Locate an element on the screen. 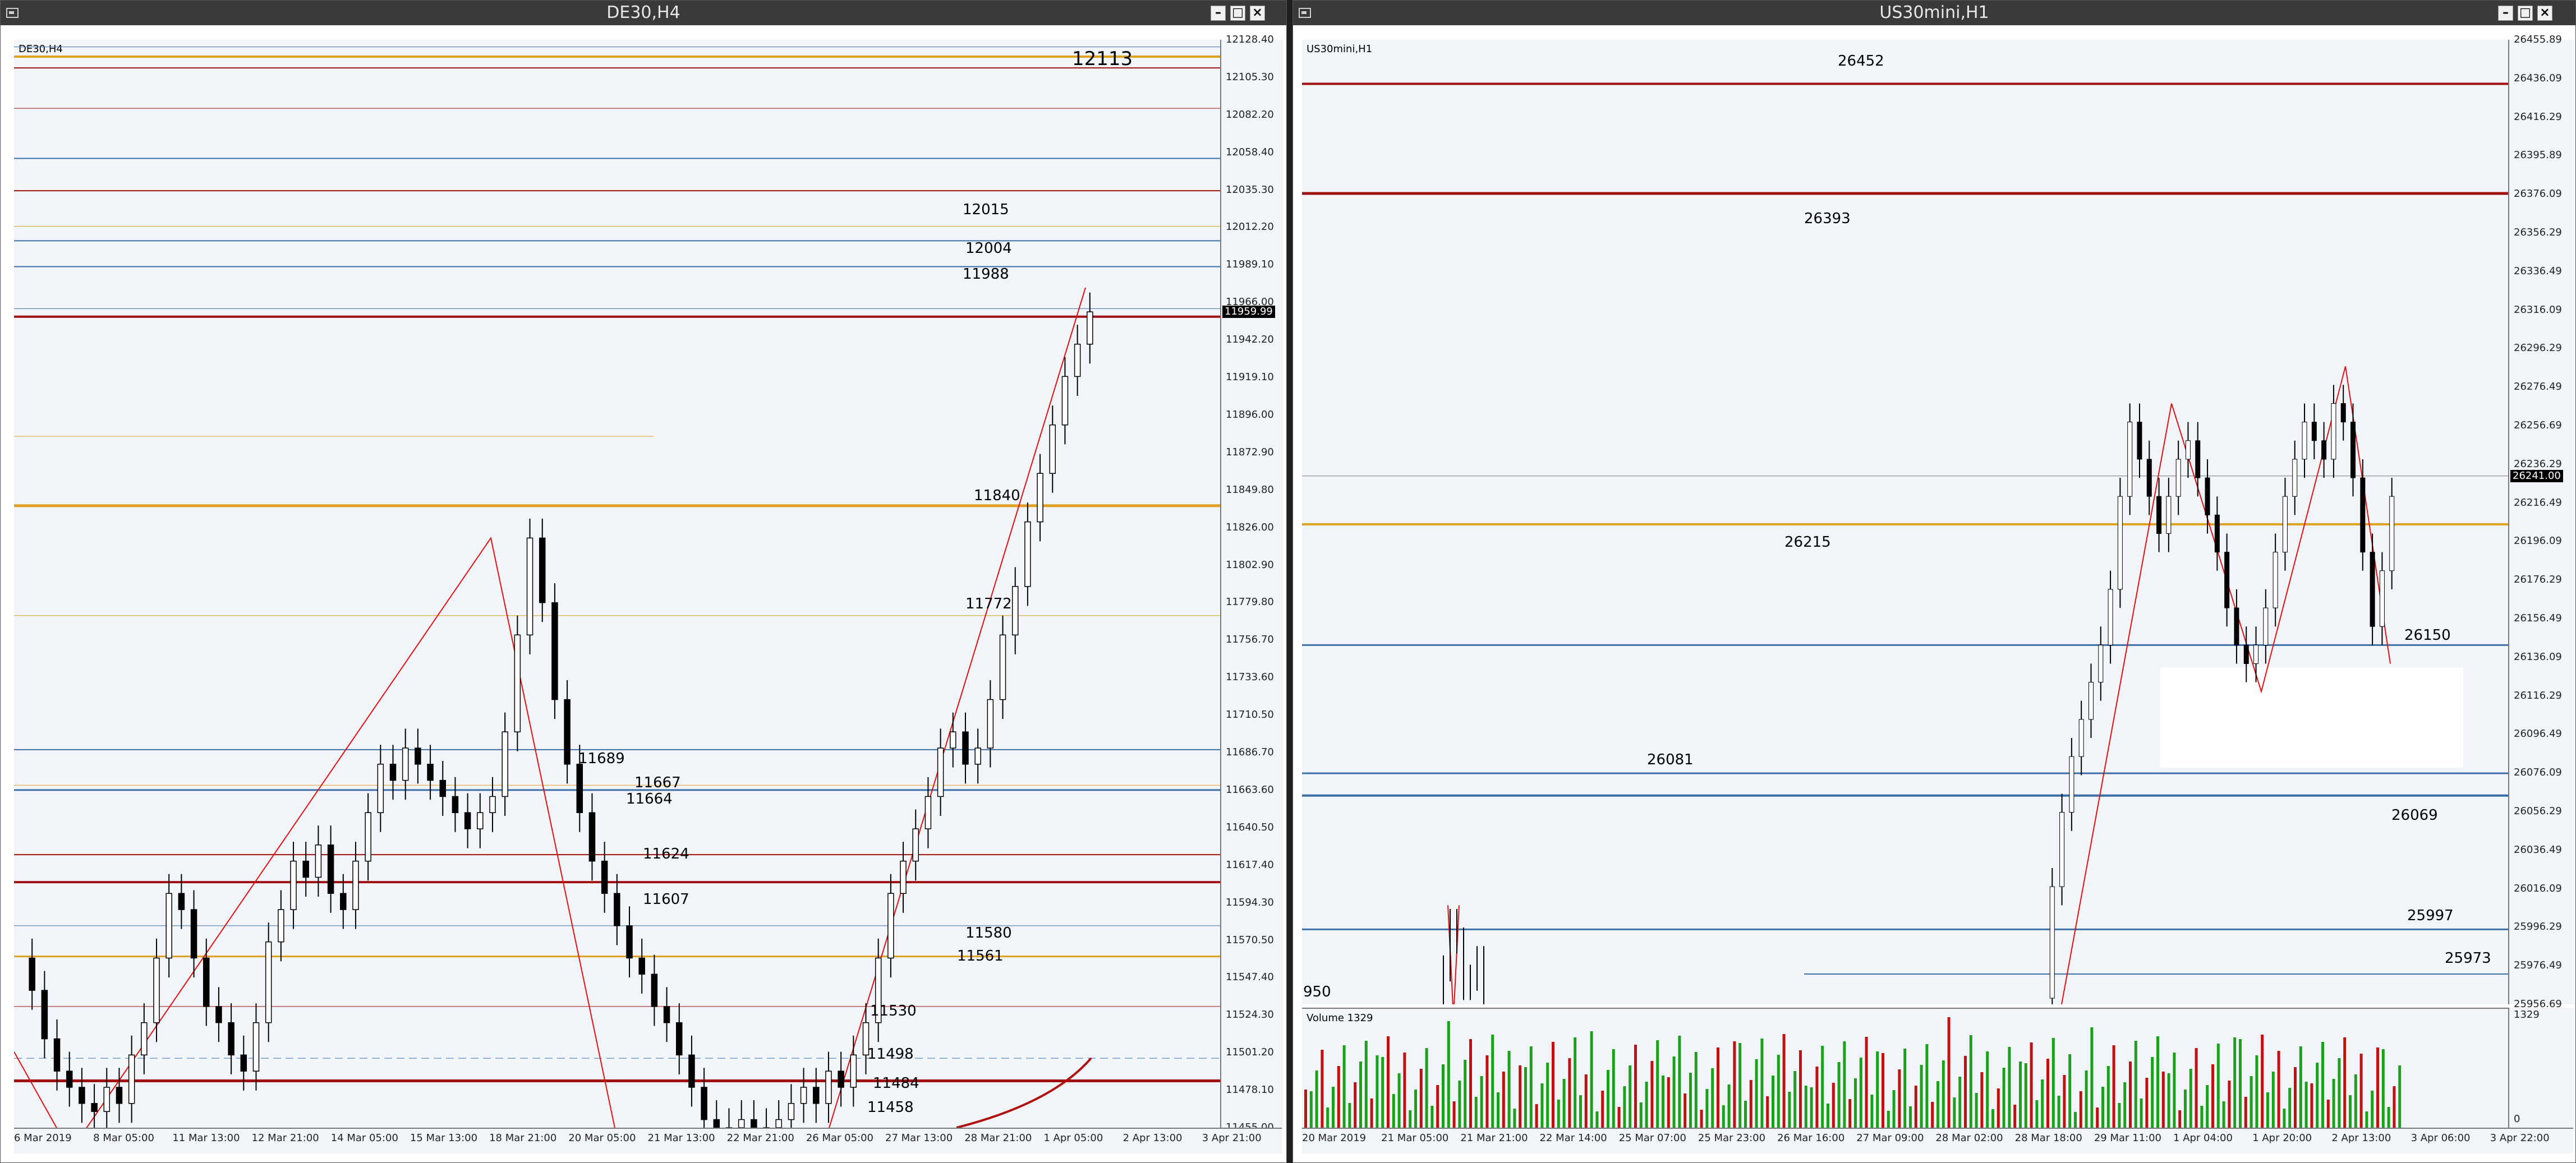  title-bar: US30mini,H1 – □ × is located at coordinates (1934, 13).